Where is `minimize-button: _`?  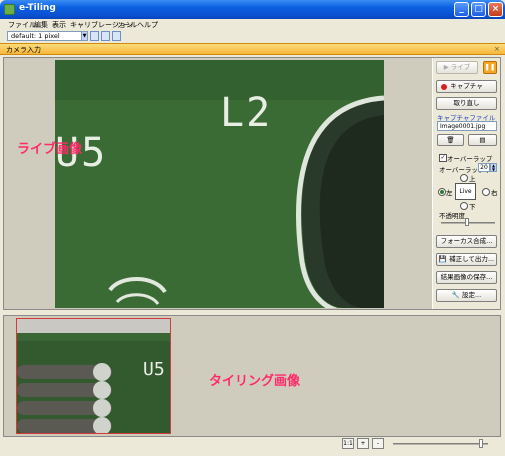
minimize-button: _ is located at coordinates (461, 9).